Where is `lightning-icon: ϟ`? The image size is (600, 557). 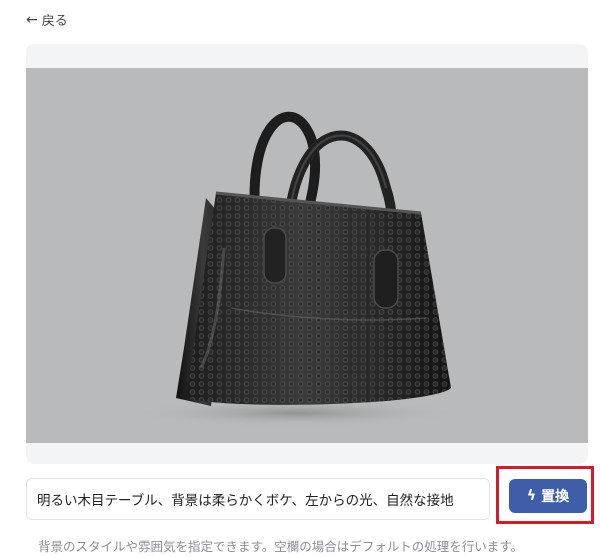
lightning-icon: ϟ is located at coordinates (531, 496).